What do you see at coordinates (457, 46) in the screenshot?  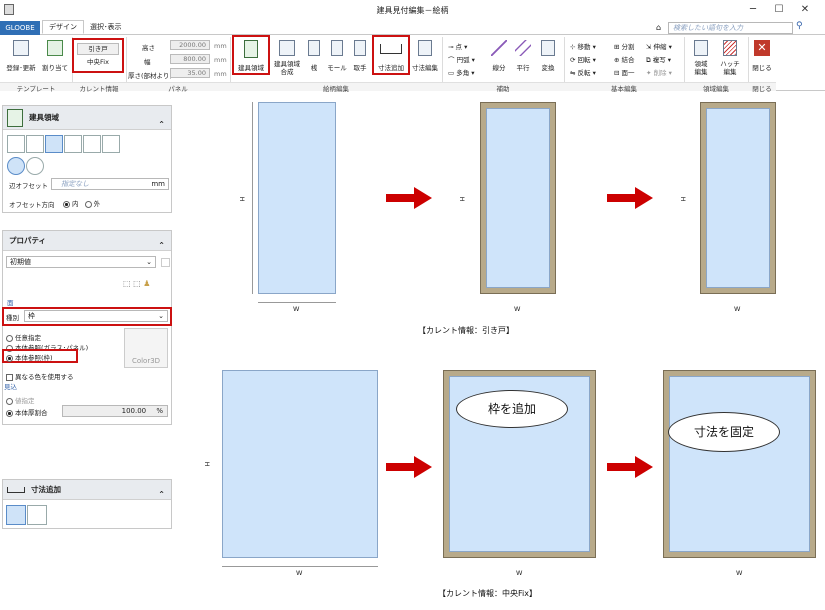 I see `point-button: ⊸ 点 ▾` at bounding box center [457, 46].